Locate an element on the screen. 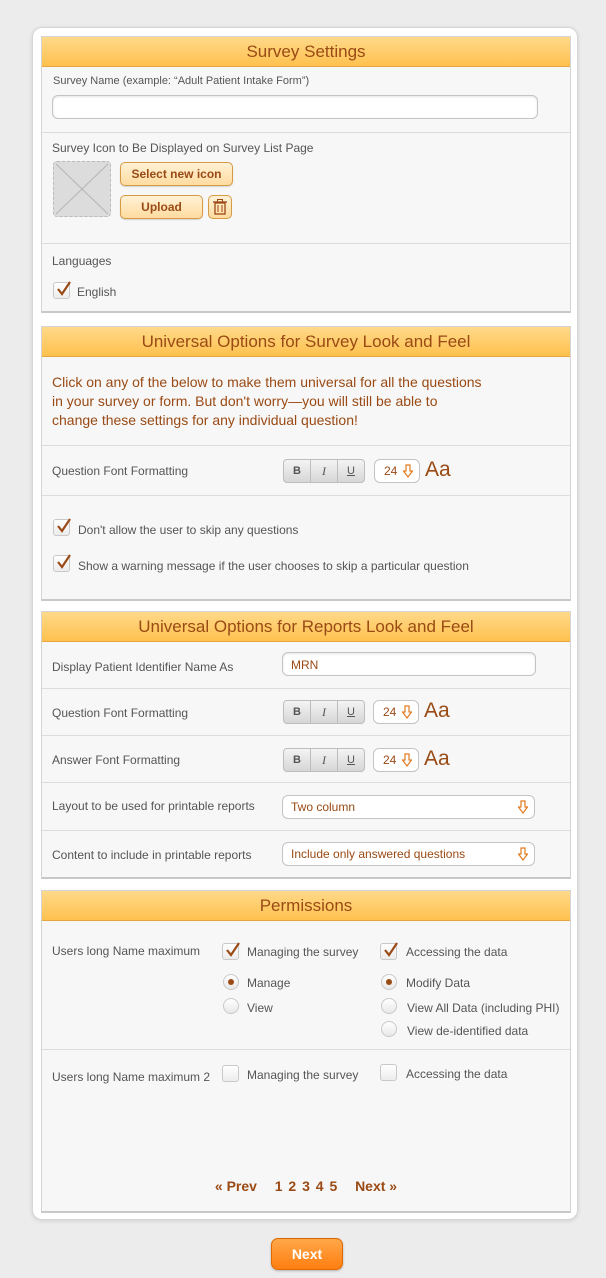  content-select-value: Include only answered questions is located at coordinates (378, 854).